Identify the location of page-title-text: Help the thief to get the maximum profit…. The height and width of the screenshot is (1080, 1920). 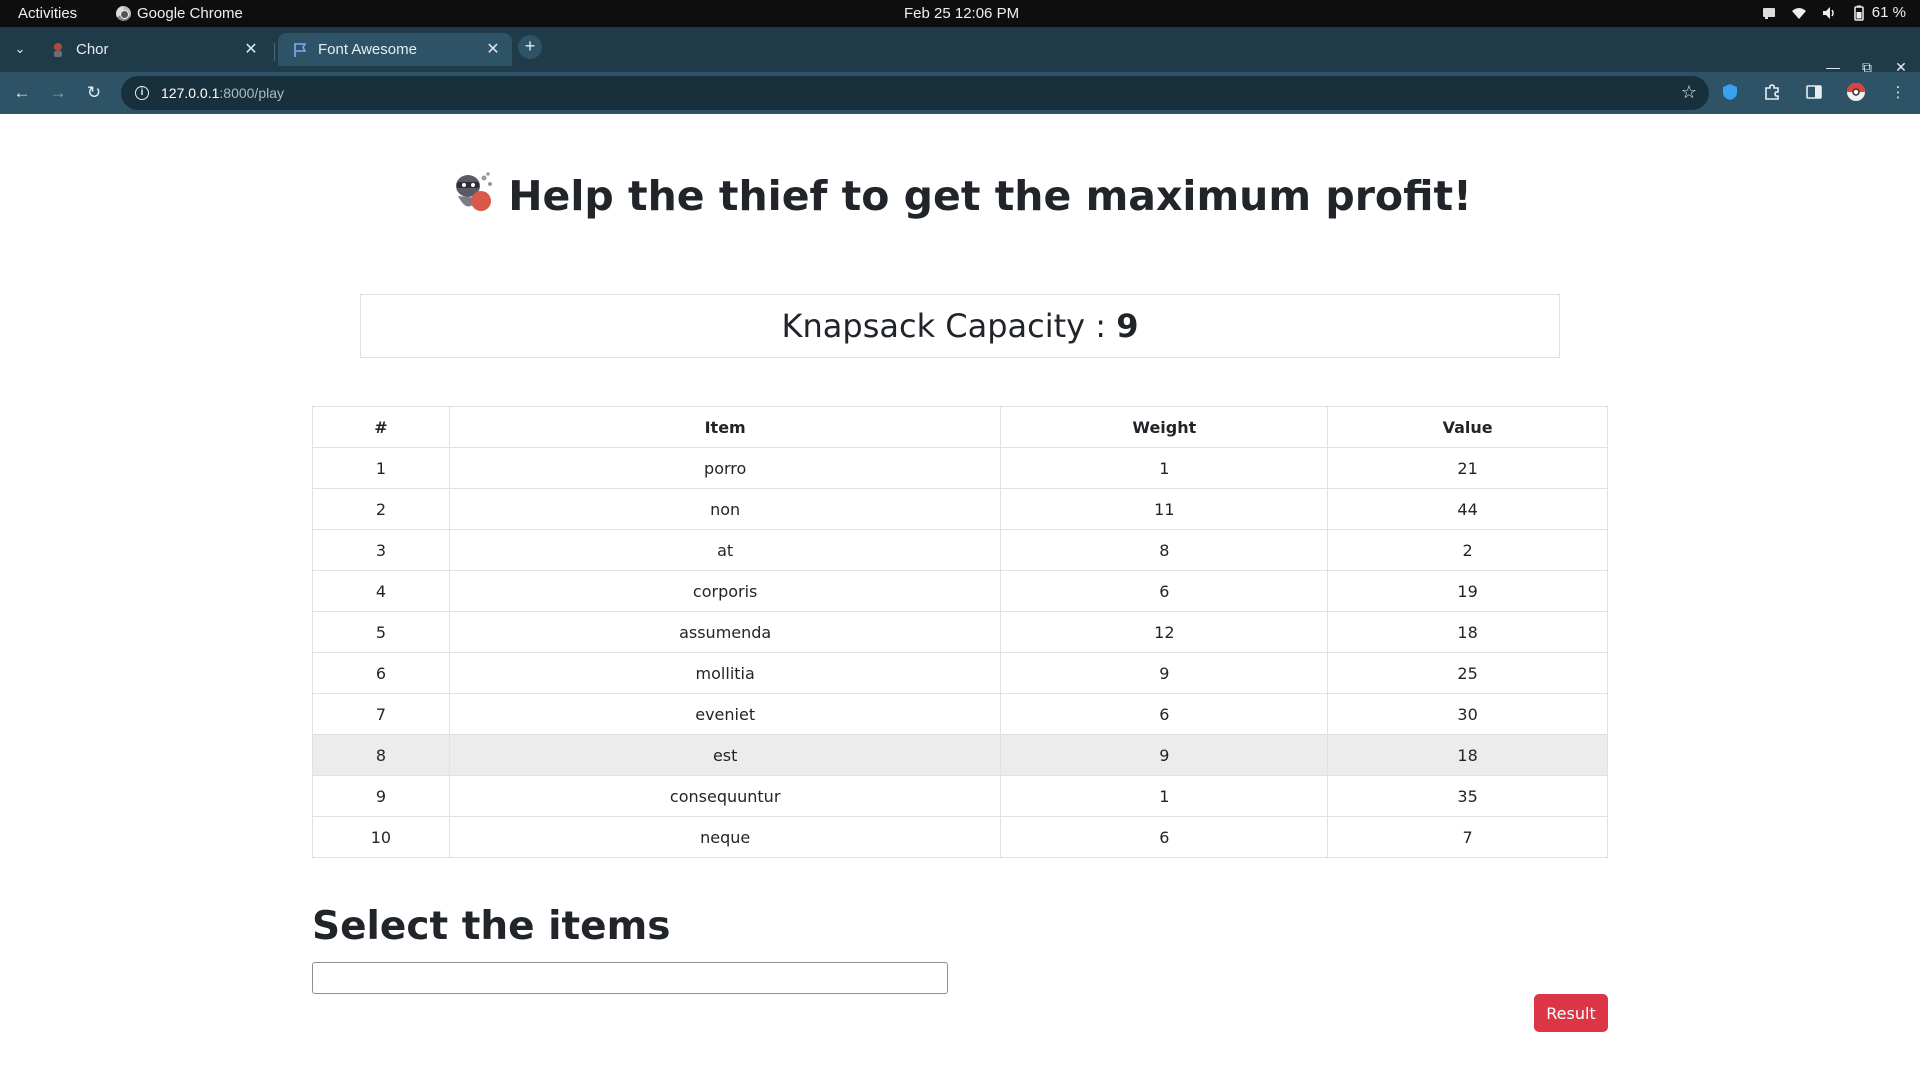
(990, 196).